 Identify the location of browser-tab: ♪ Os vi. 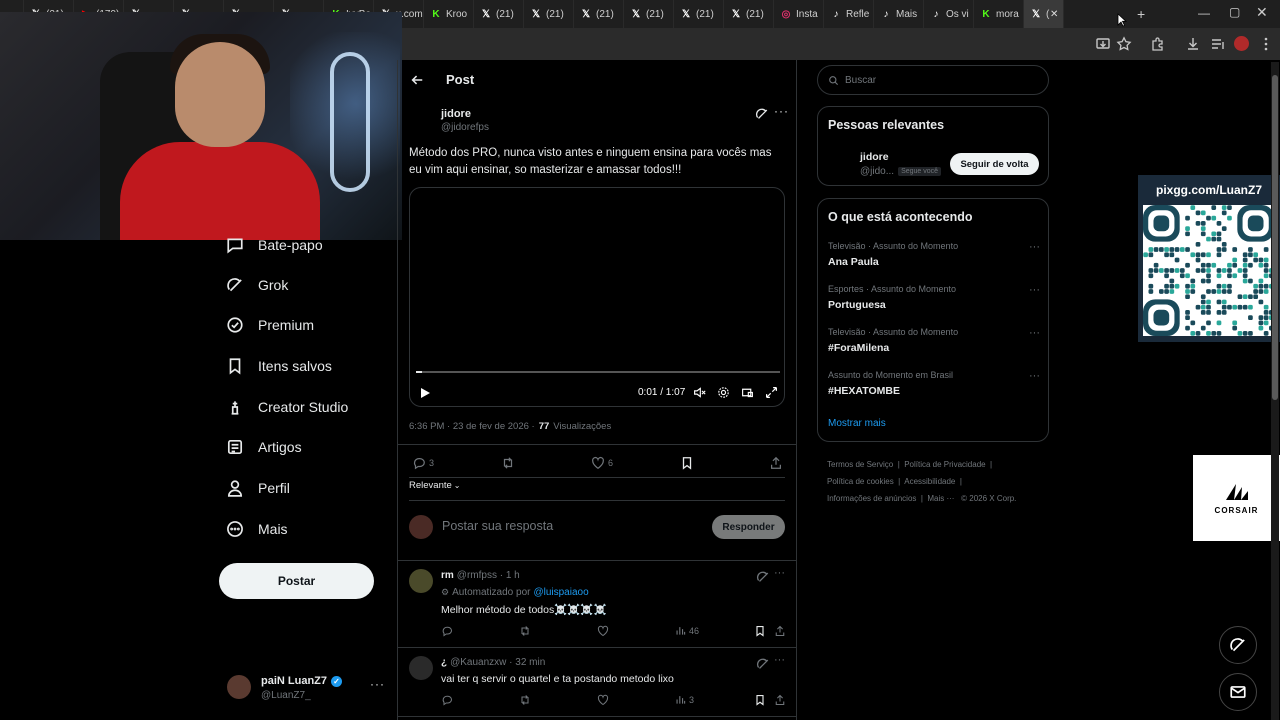
(949, 14).